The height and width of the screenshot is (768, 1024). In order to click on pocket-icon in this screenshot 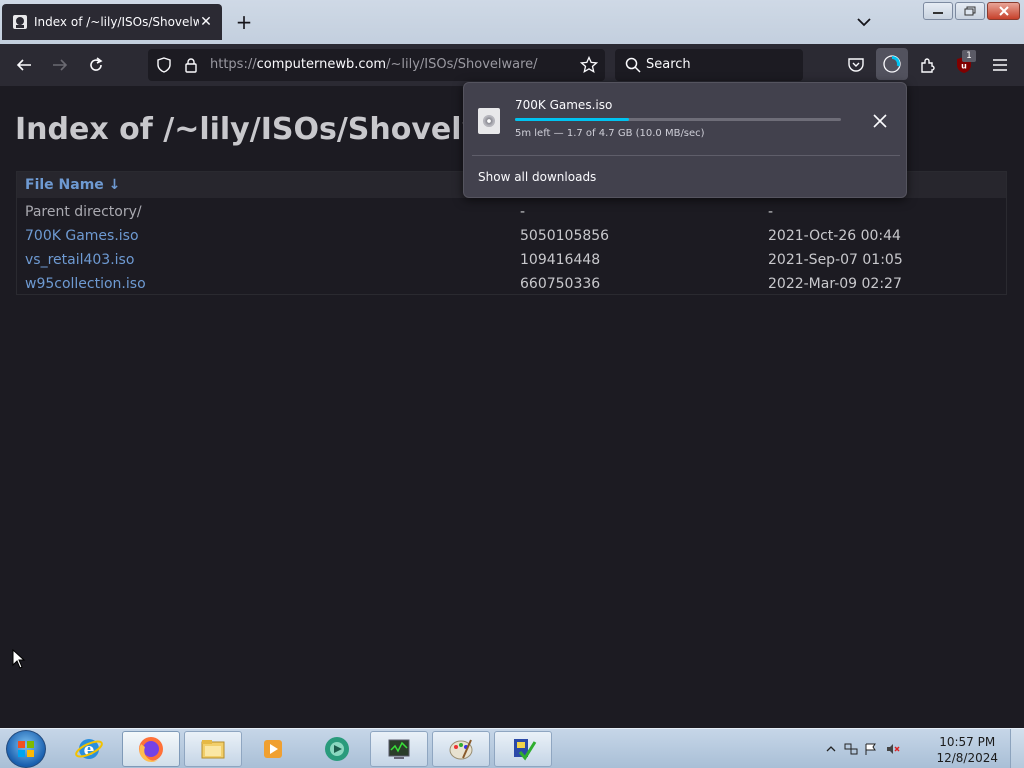, I will do `click(856, 65)`.